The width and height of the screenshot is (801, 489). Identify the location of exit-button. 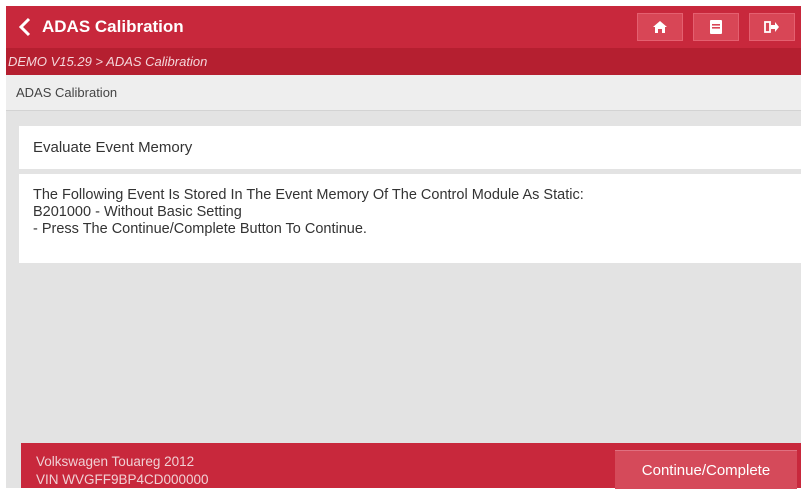
(772, 27).